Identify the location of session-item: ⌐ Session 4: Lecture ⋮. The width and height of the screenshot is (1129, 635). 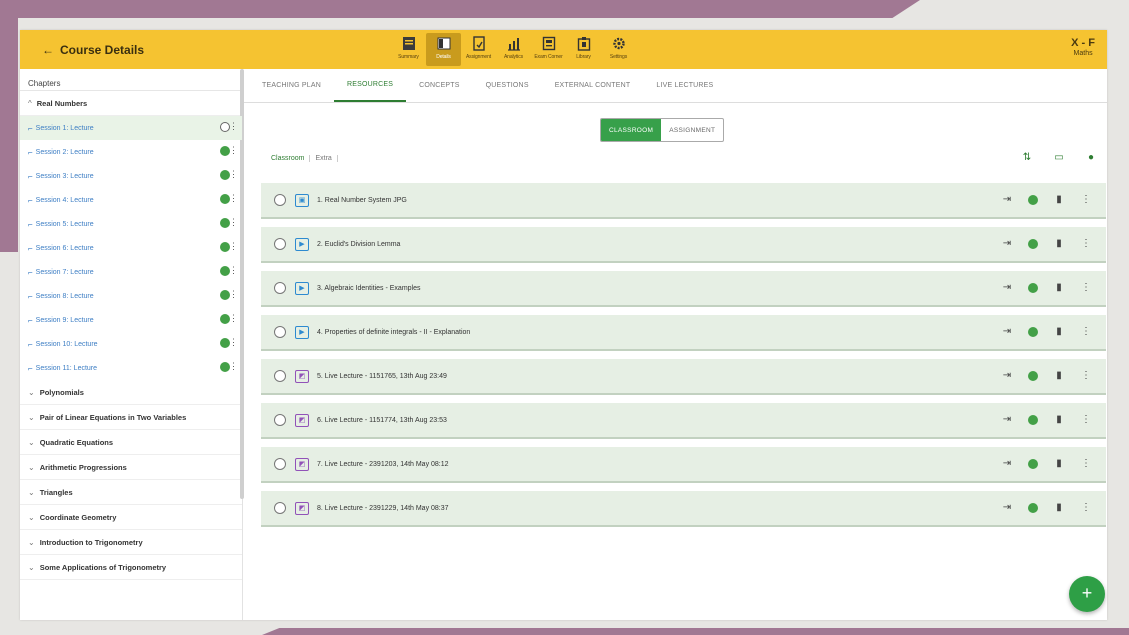
(131, 200).